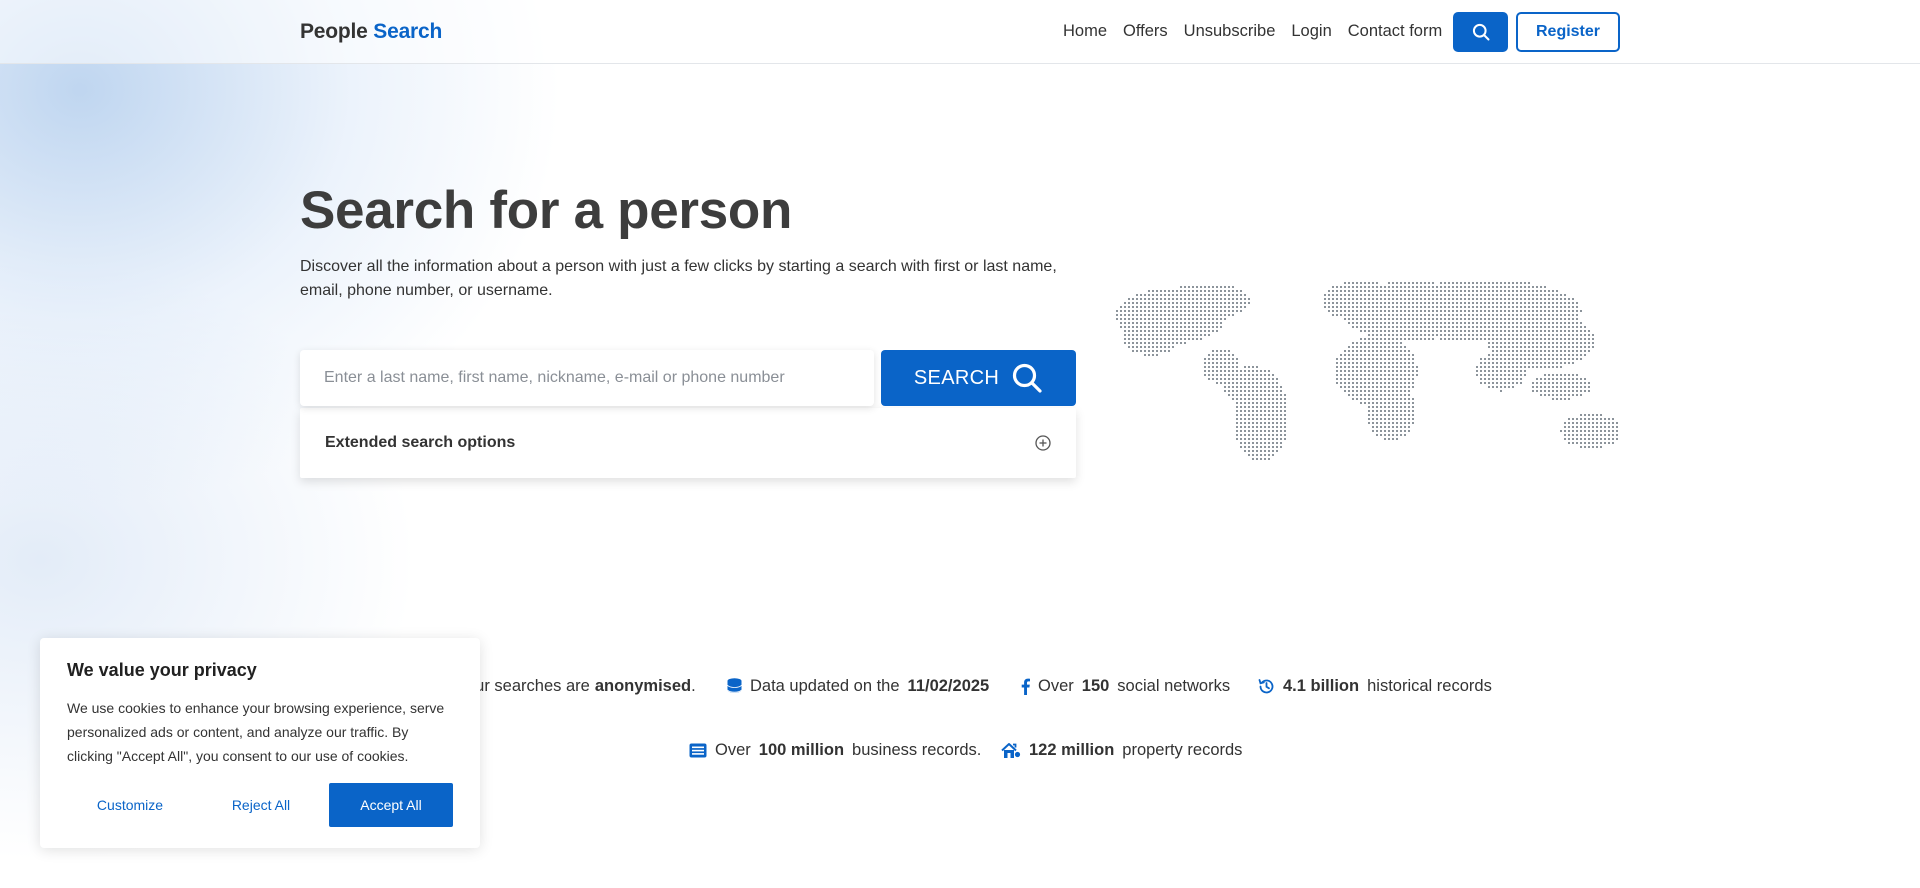 The image size is (1920, 888). Describe the element at coordinates (688, 443) in the screenshot. I see `extended-search-panel: Extended search options` at that location.